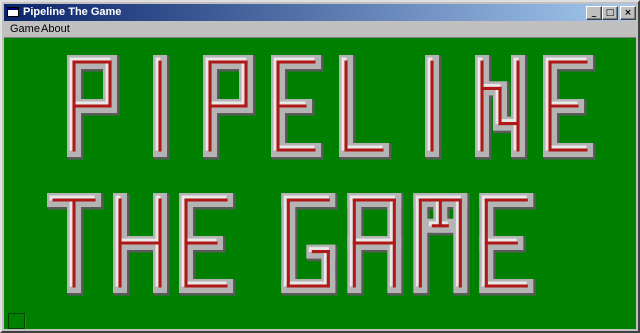 The image size is (640, 333). I want to click on letter-g, so click(309, 244).